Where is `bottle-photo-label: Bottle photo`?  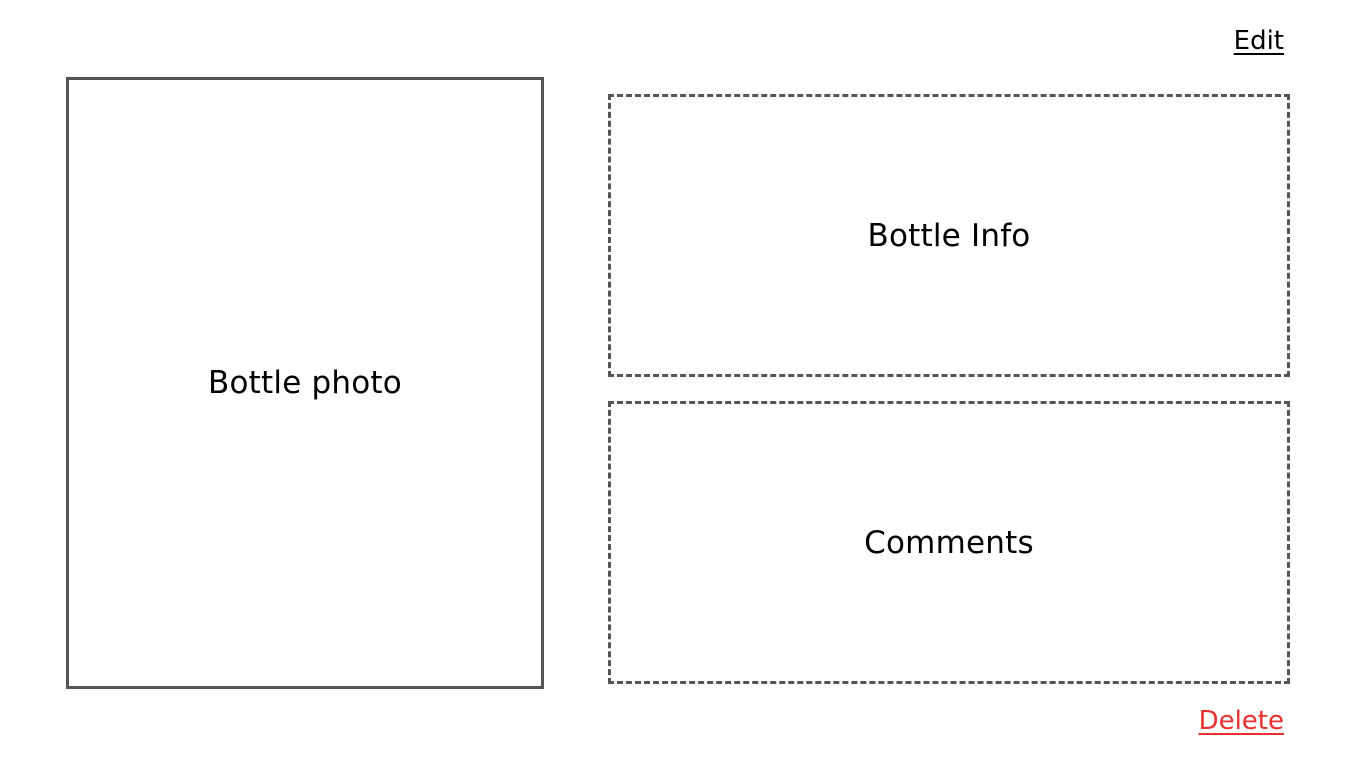 bottle-photo-label: Bottle photo is located at coordinates (305, 383).